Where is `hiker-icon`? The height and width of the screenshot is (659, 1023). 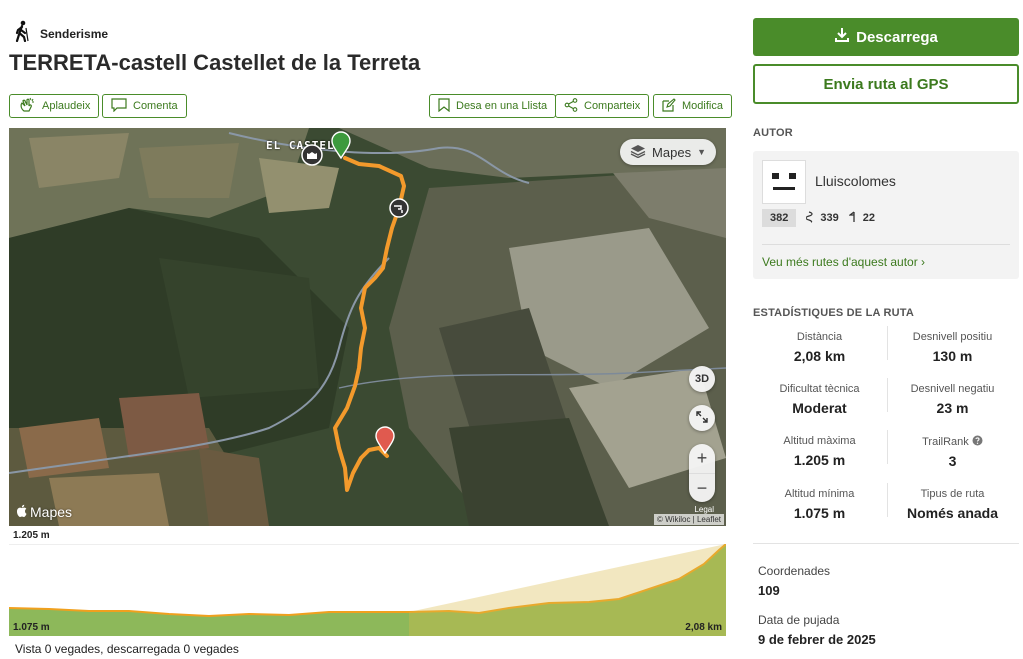
hiker-icon is located at coordinates (22, 33).